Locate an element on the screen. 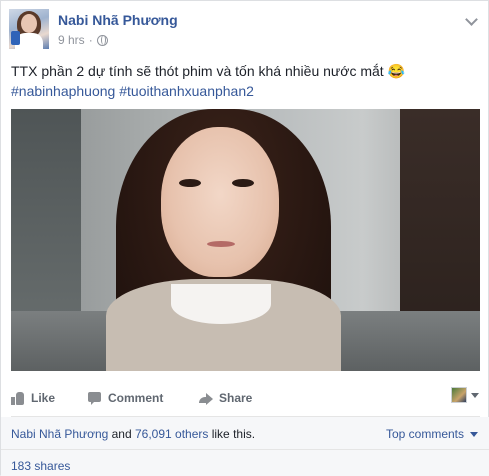 Image resolution: width=489 pixels, height=476 pixels. share-button: Share is located at coordinates (225, 398).